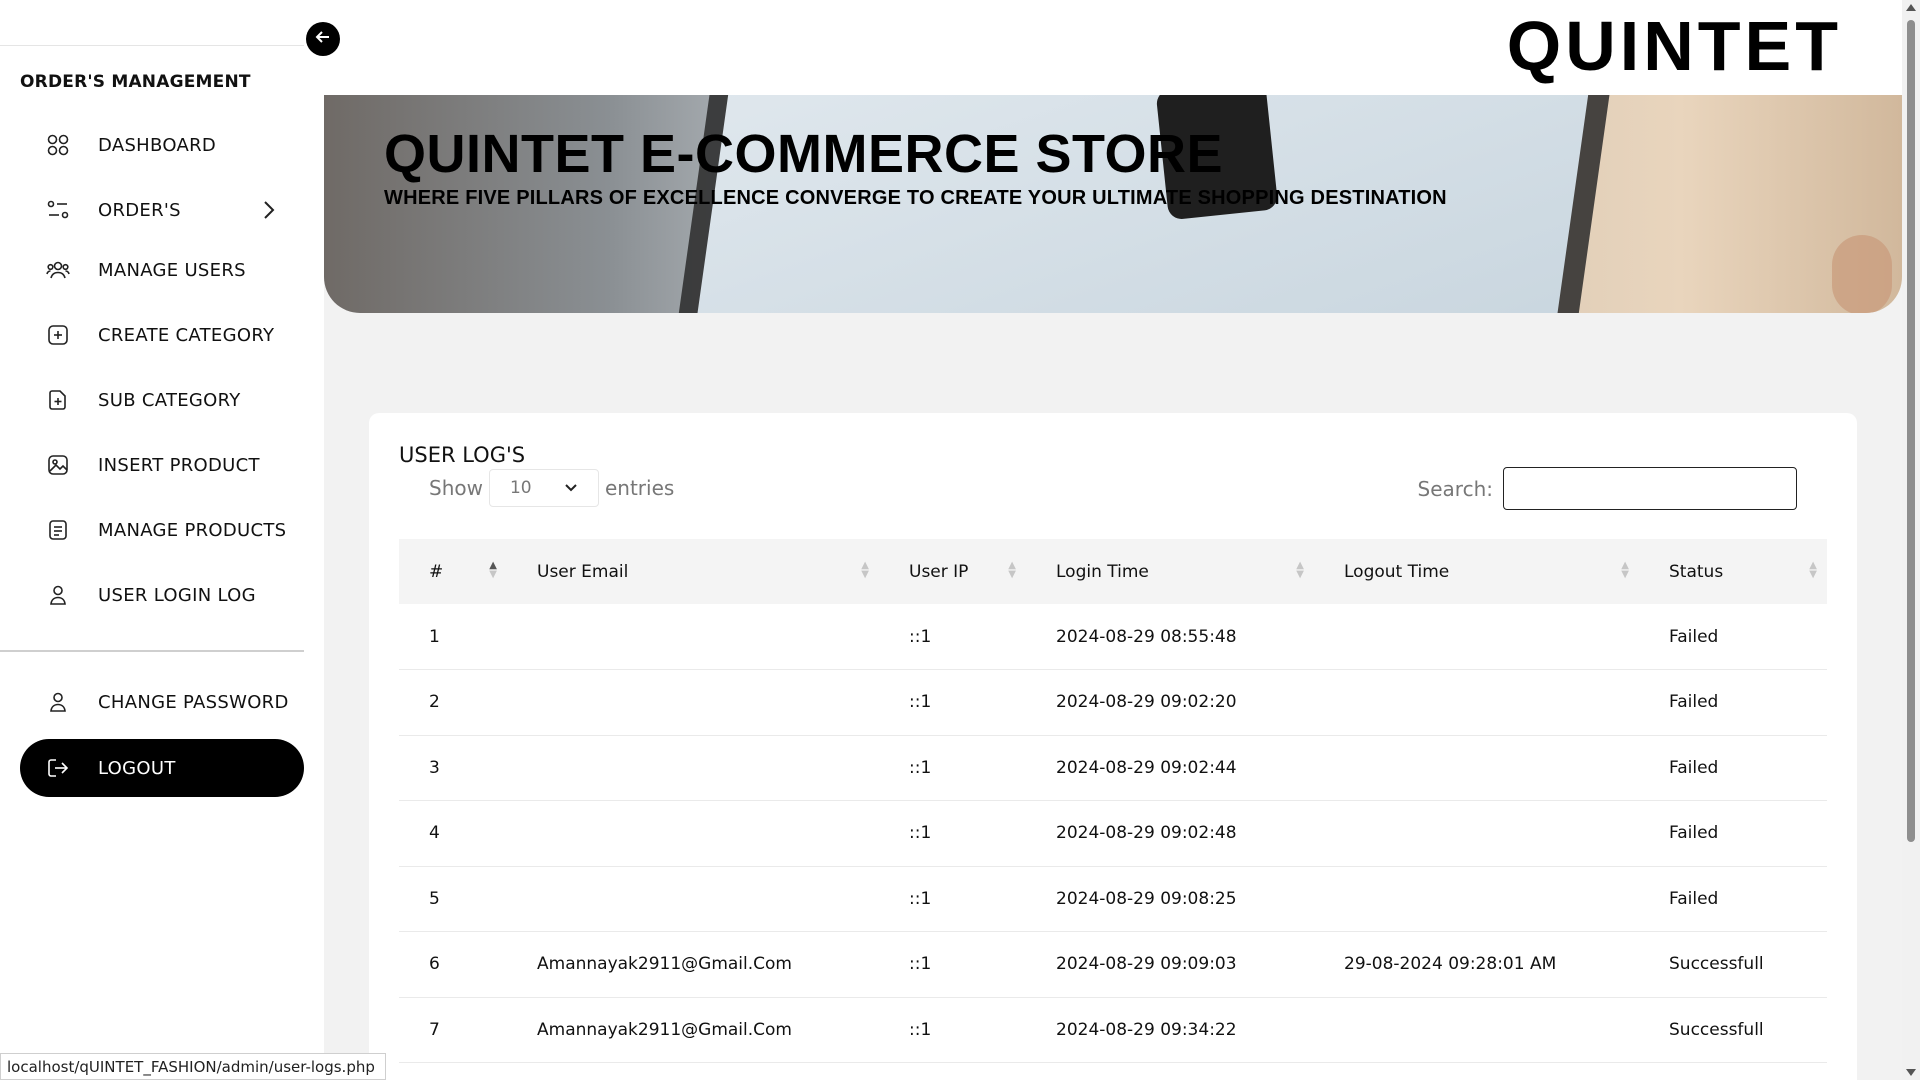 The height and width of the screenshot is (1080, 1920). Describe the element at coordinates (543, 488) in the screenshot. I see `entries-select: 10` at that location.